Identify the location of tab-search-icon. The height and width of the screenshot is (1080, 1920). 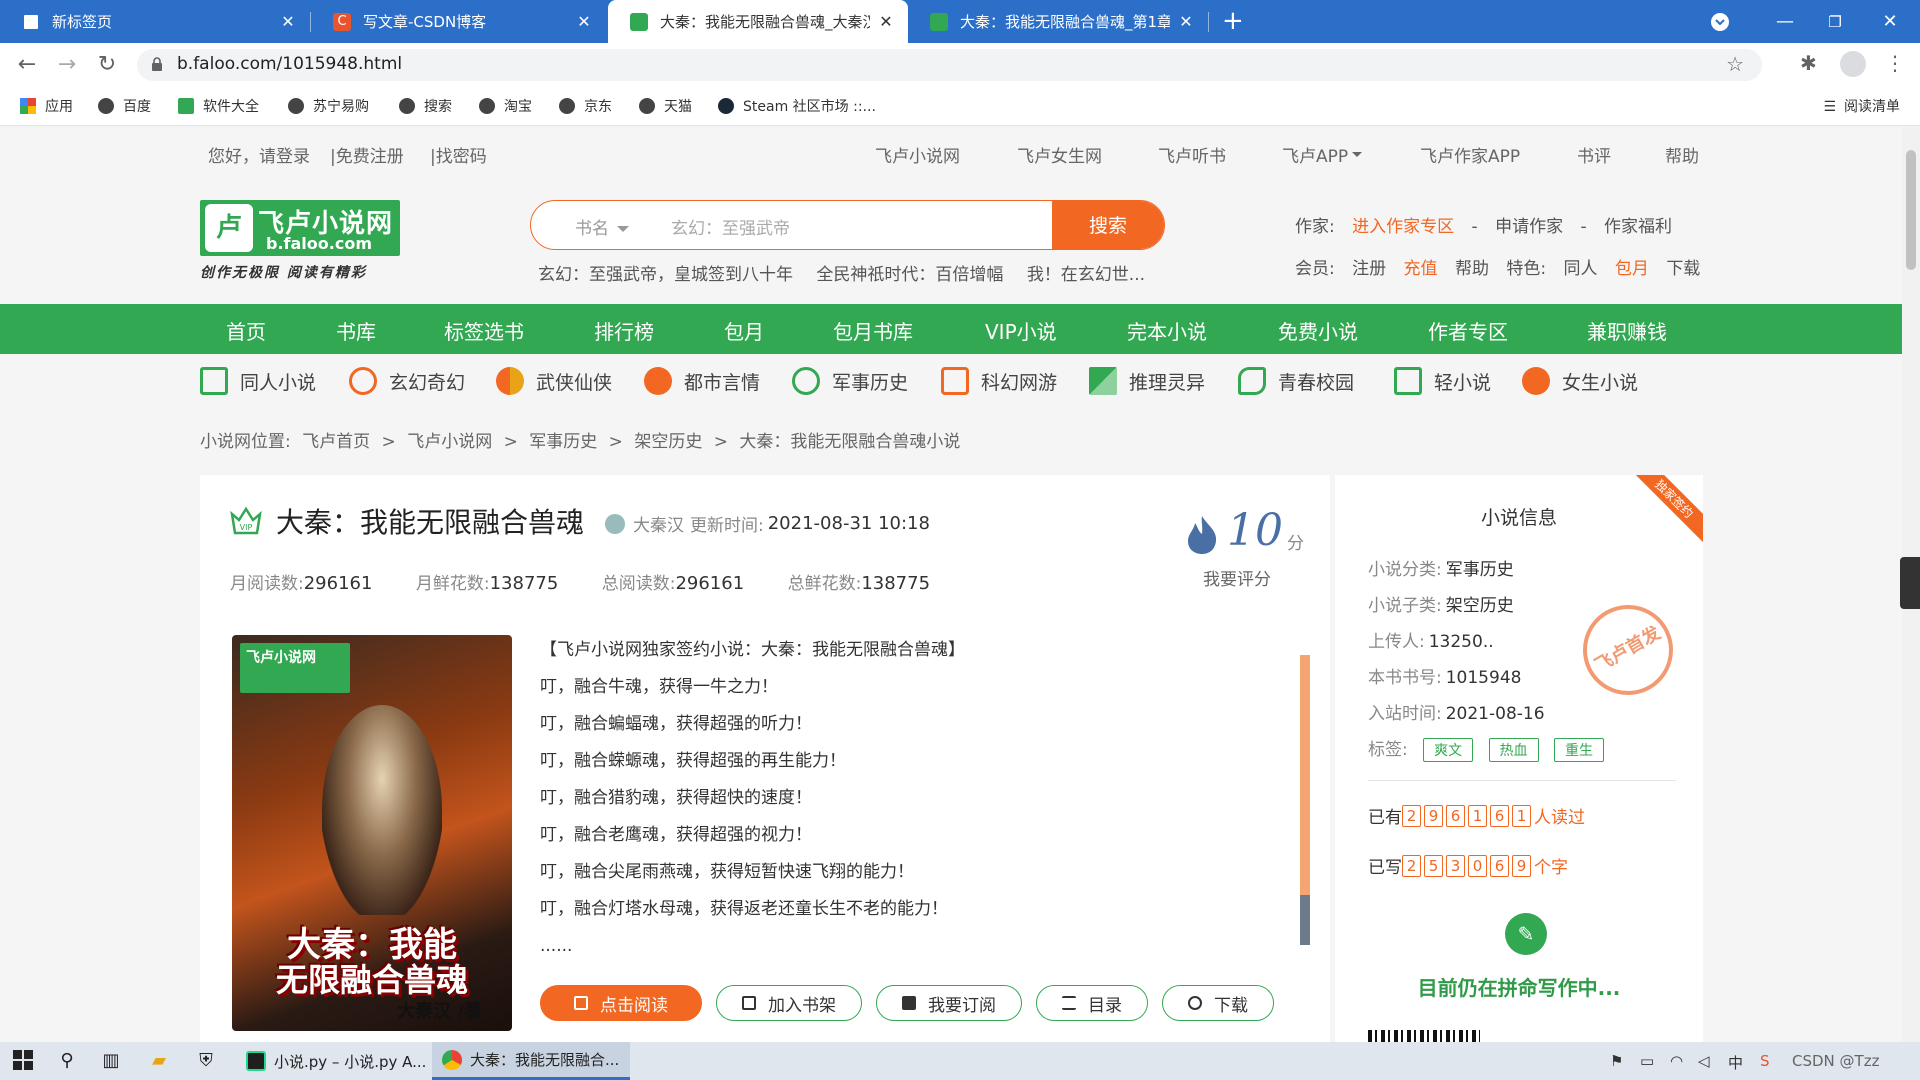
(1720, 21).